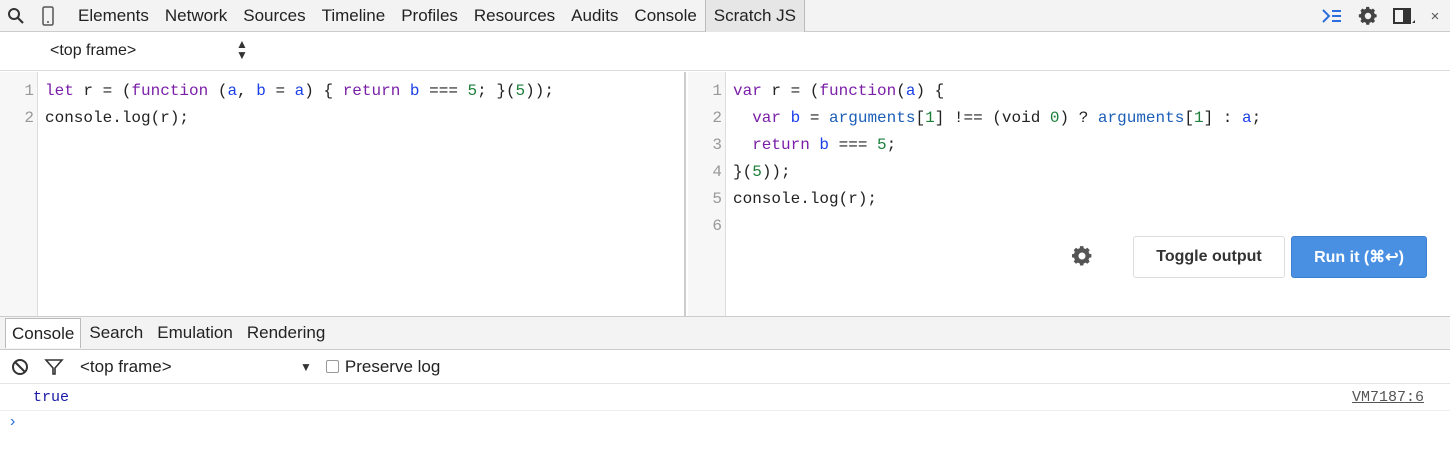  I want to click on device-mode-icon, so click(48, 16).